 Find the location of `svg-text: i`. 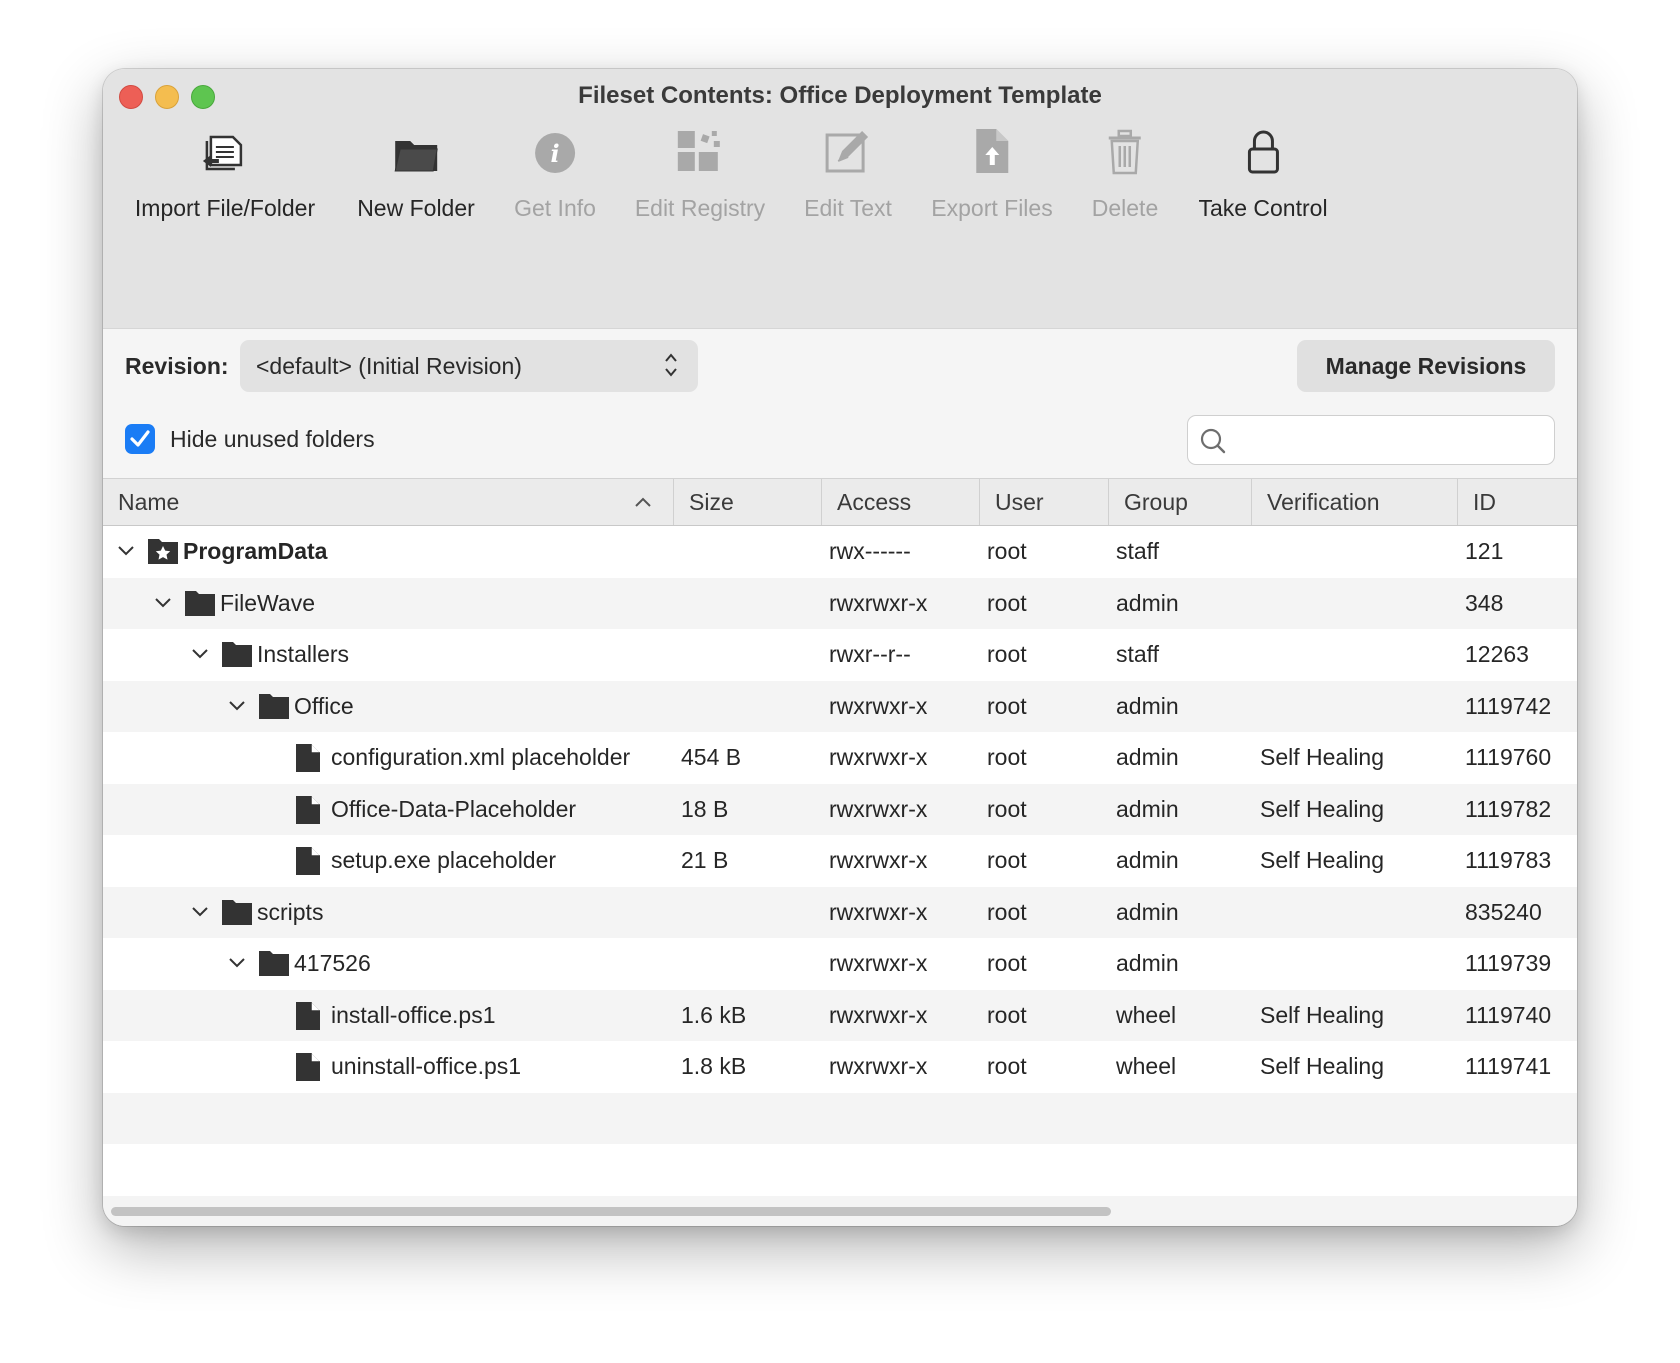

svg-text: i is located at coordinates (554, 153).